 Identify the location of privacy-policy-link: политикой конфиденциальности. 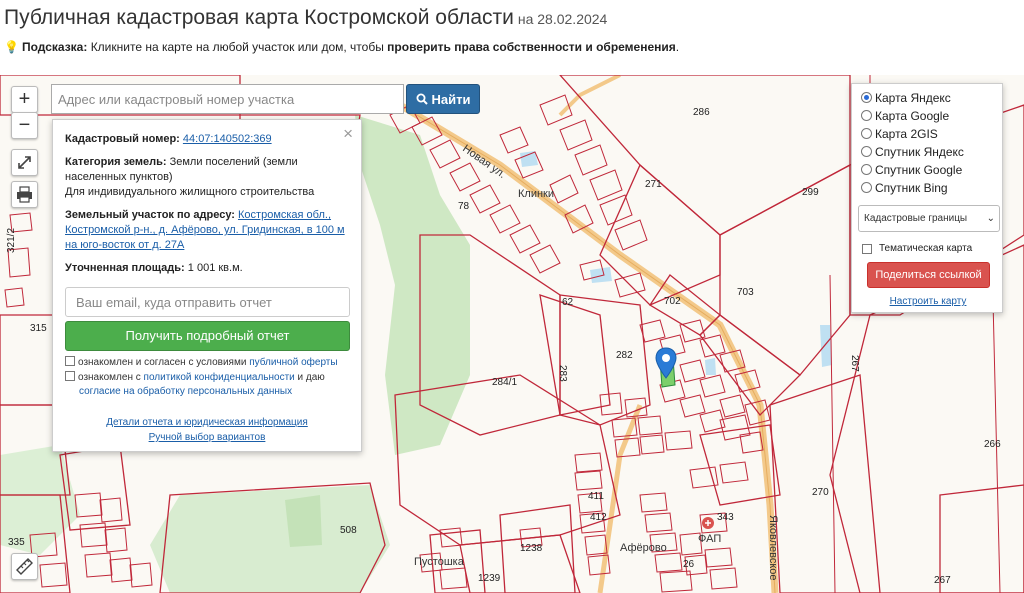
(219, 377).